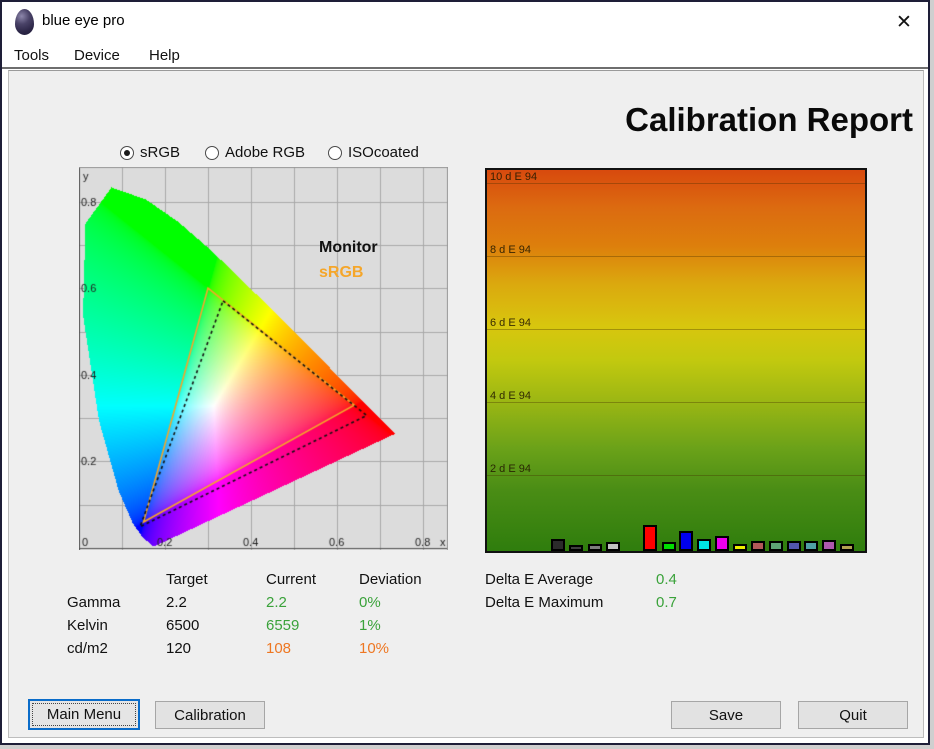 The height and width of the screenshot is (749, 934). Describe the element at coordinates (212, 152) in the screenshot. I see `radio-adobe-rgb-circle` at that location.